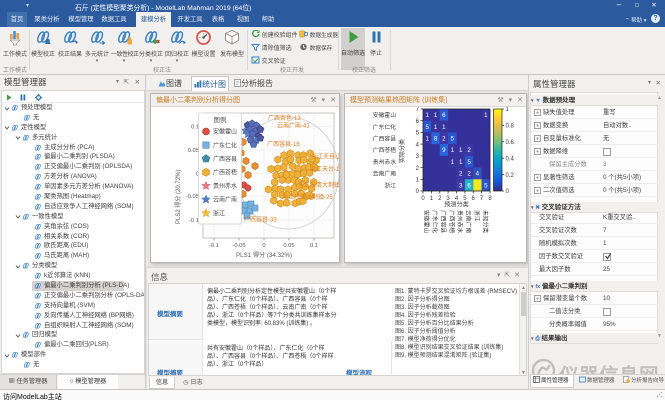  Describe the element at coordinates (264, 255) in the screenshot. I see `svg-text: PLS1 得分 (34.32%)` at that location.